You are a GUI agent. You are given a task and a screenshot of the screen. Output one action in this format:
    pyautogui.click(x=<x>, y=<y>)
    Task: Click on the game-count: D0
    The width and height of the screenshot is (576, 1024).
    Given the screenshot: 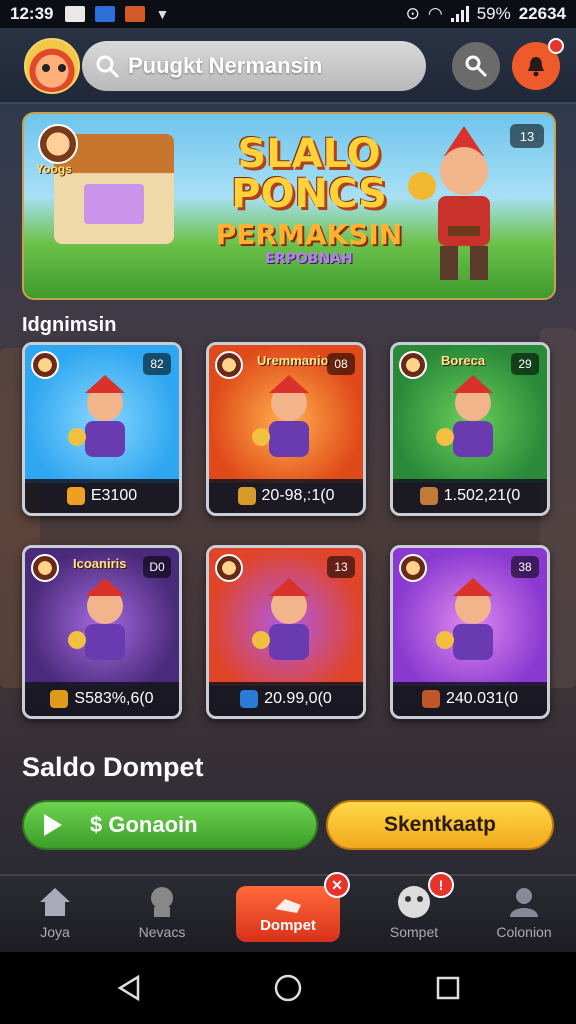 What is the action you would take?
    pyautogui.click(x=157, y=567)
    